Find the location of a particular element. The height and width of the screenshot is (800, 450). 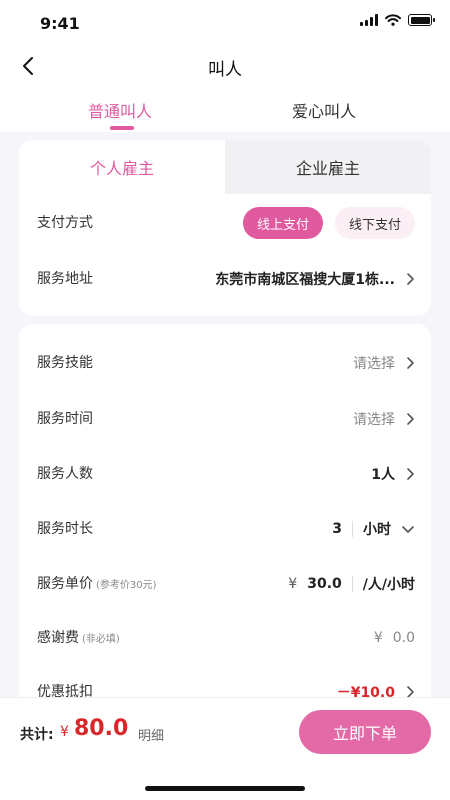

page-title: 叫人 is located at coordinates (225, 70).